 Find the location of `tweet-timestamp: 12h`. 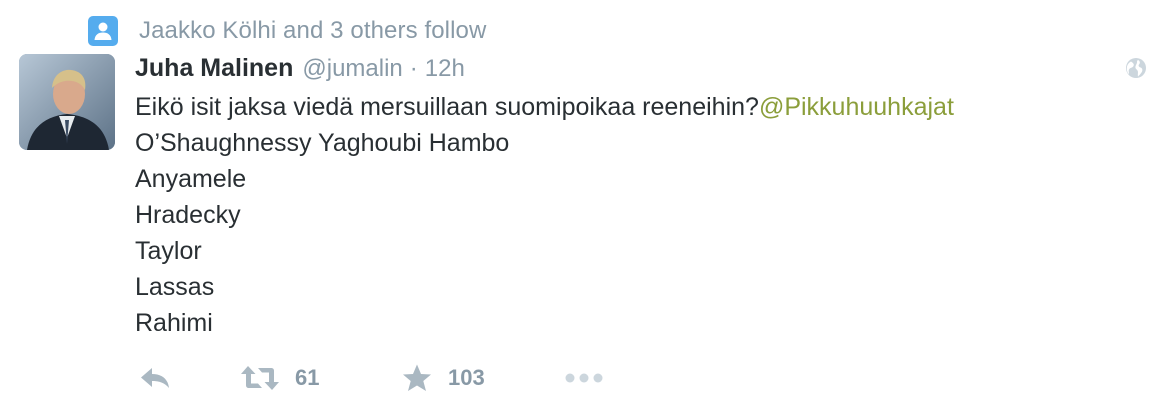

tweet-timestamp: 12h is located at coordinates (445, 69).